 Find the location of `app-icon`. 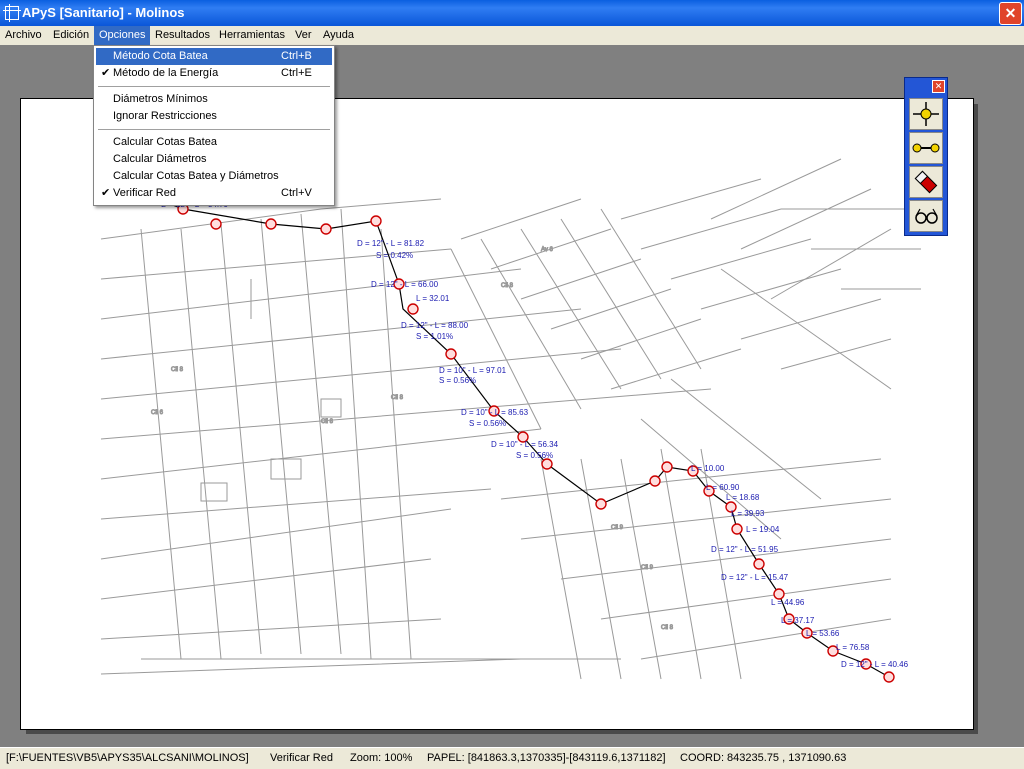

app-icon is located at coordinates (12, 13).